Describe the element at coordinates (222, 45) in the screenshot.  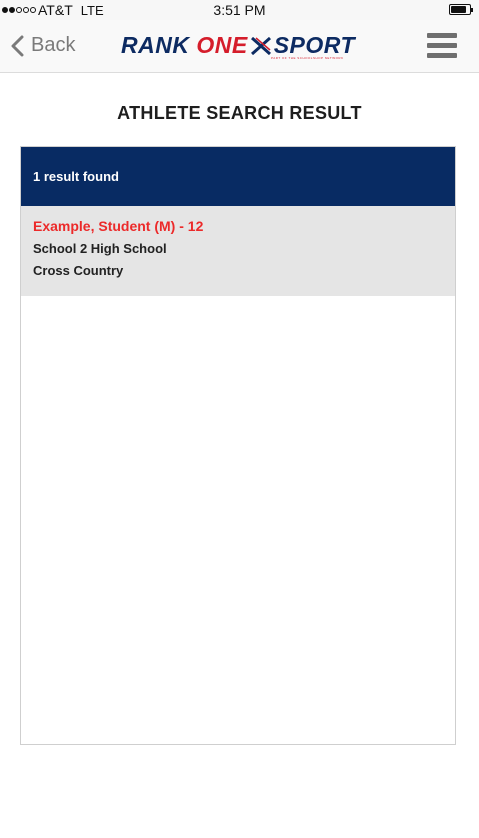
I see `logo-word-one: ONE` at that location.